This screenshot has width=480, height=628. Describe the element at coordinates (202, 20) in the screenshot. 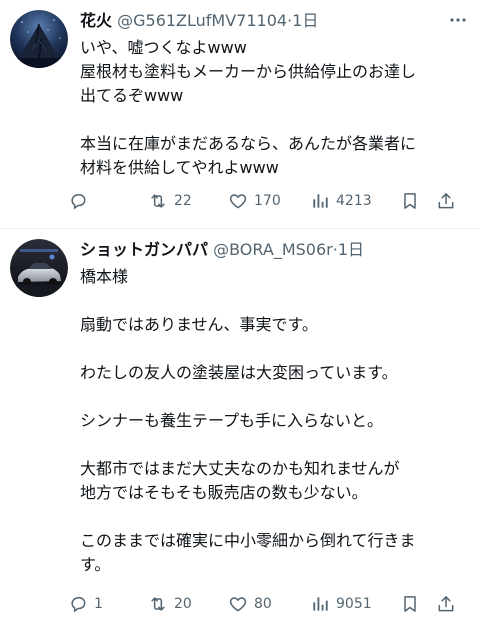

I see `author-handle: @G561ZLufMV71104` at that location.